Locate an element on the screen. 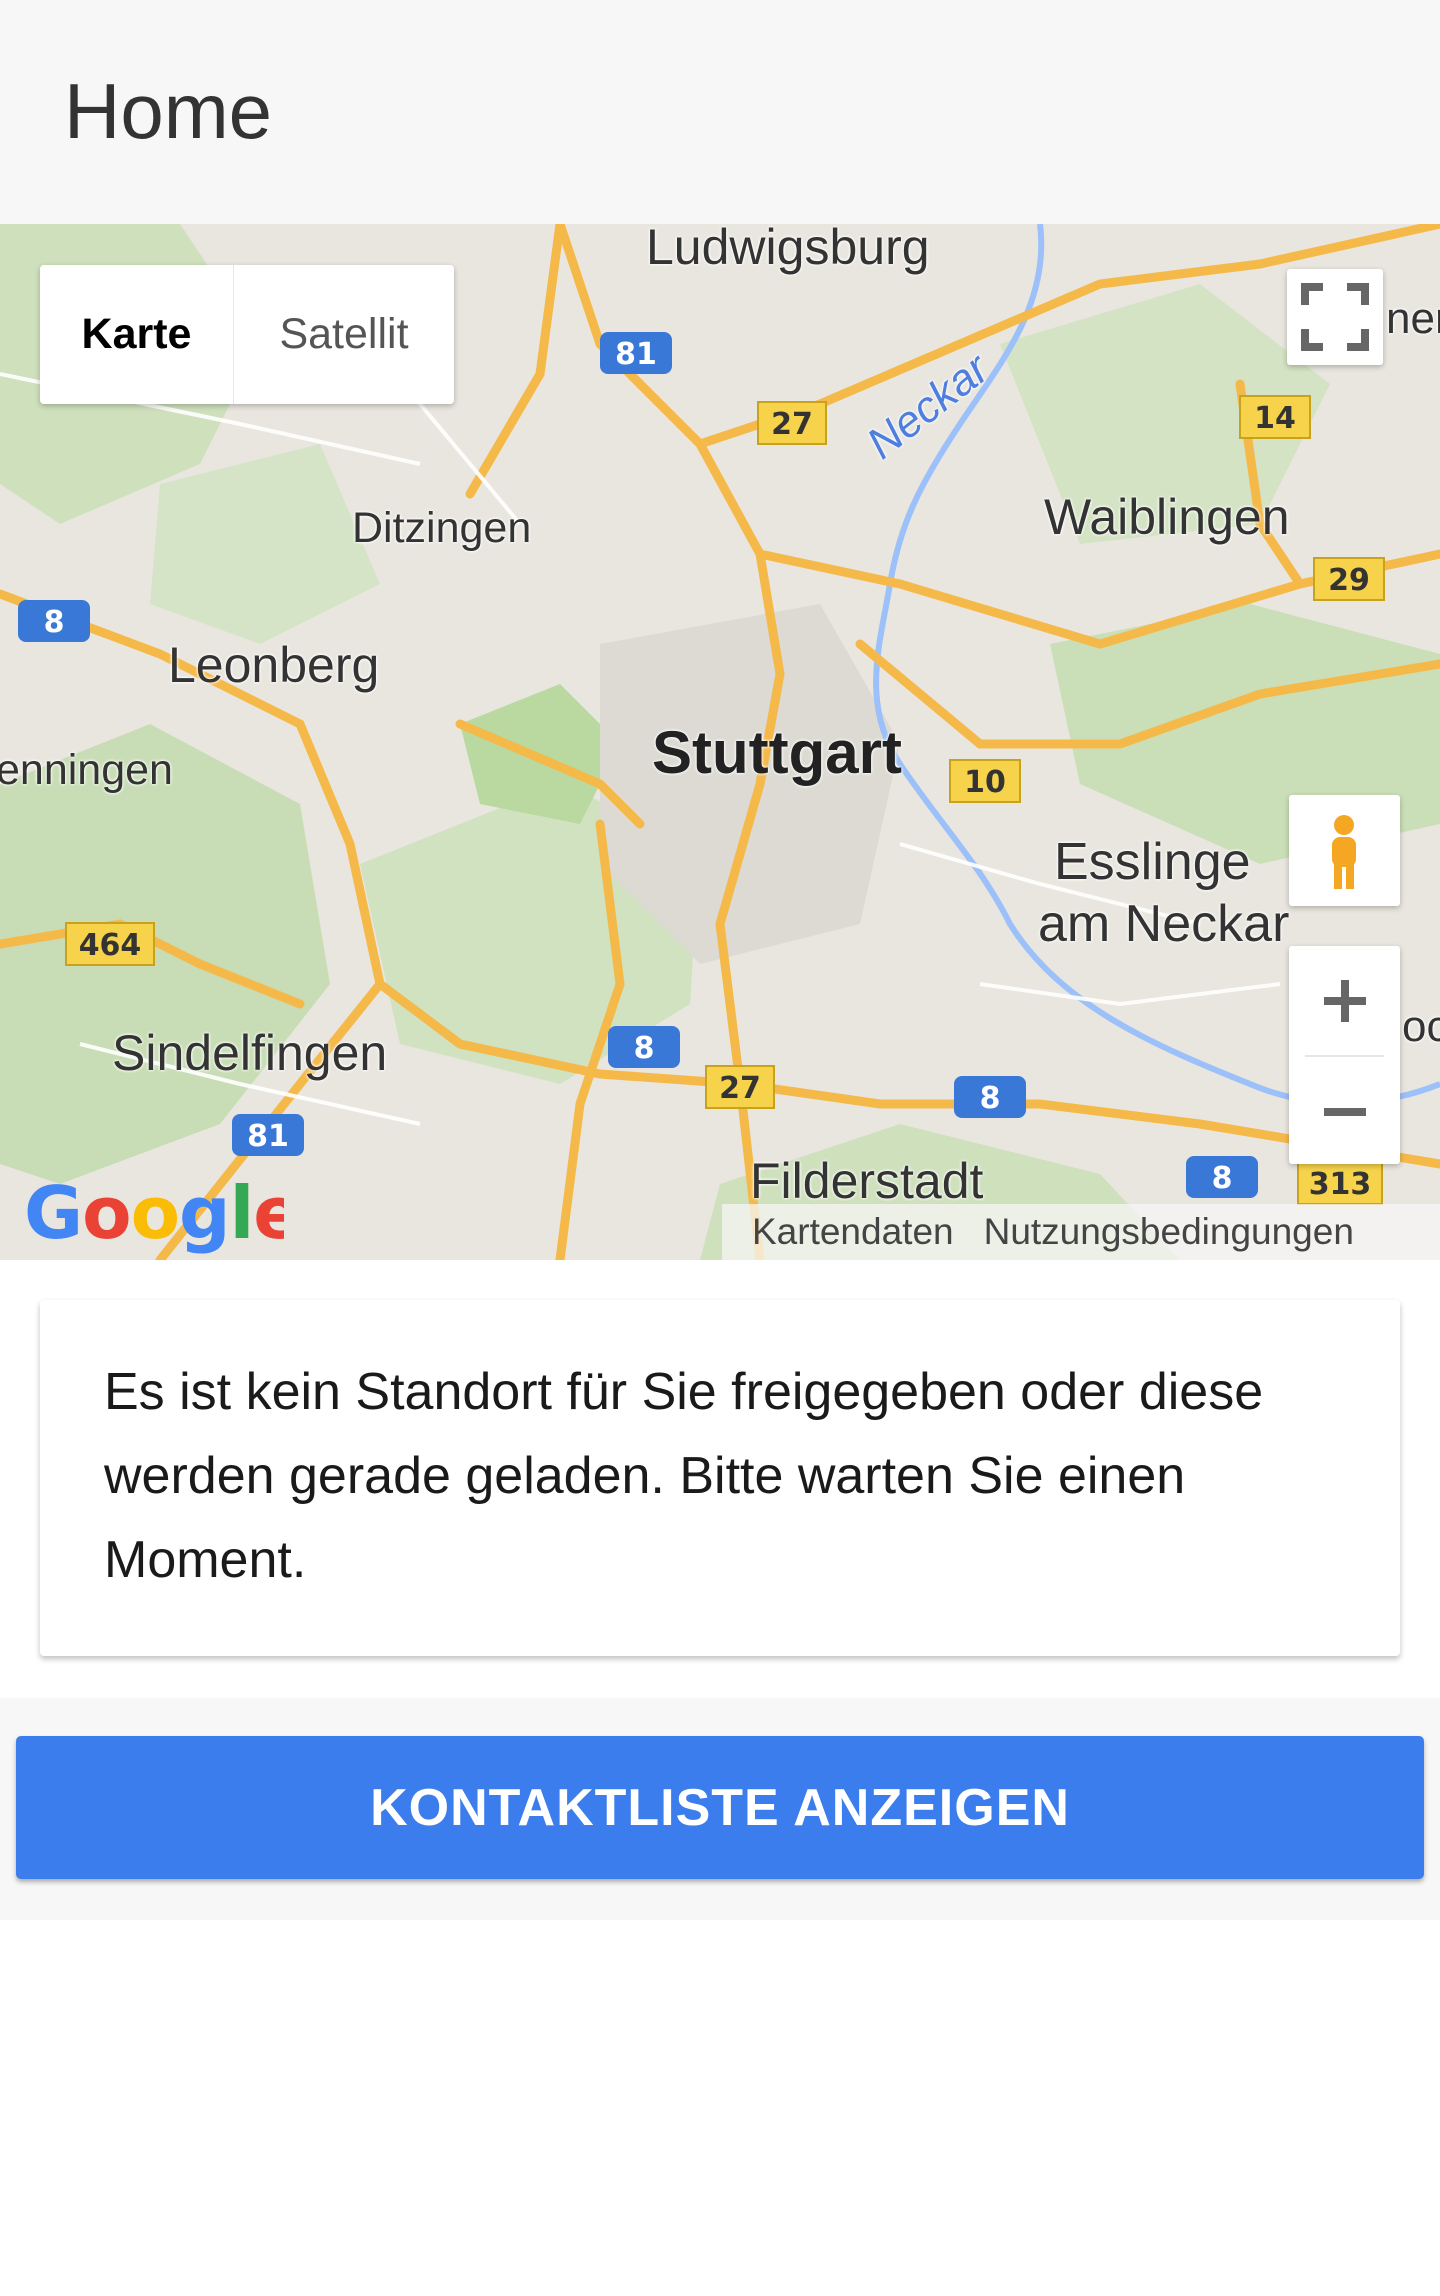 This screenshot has height=2296, width=1440. shield-b14: 14 is located at coordinates (1275, 417).